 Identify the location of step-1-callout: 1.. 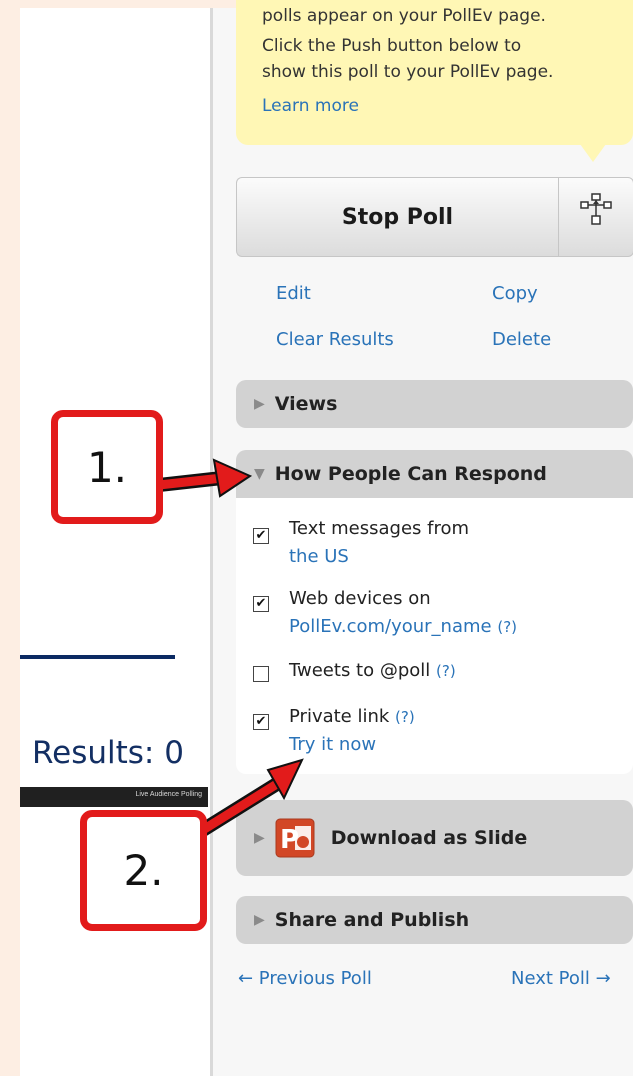
(107, 467).